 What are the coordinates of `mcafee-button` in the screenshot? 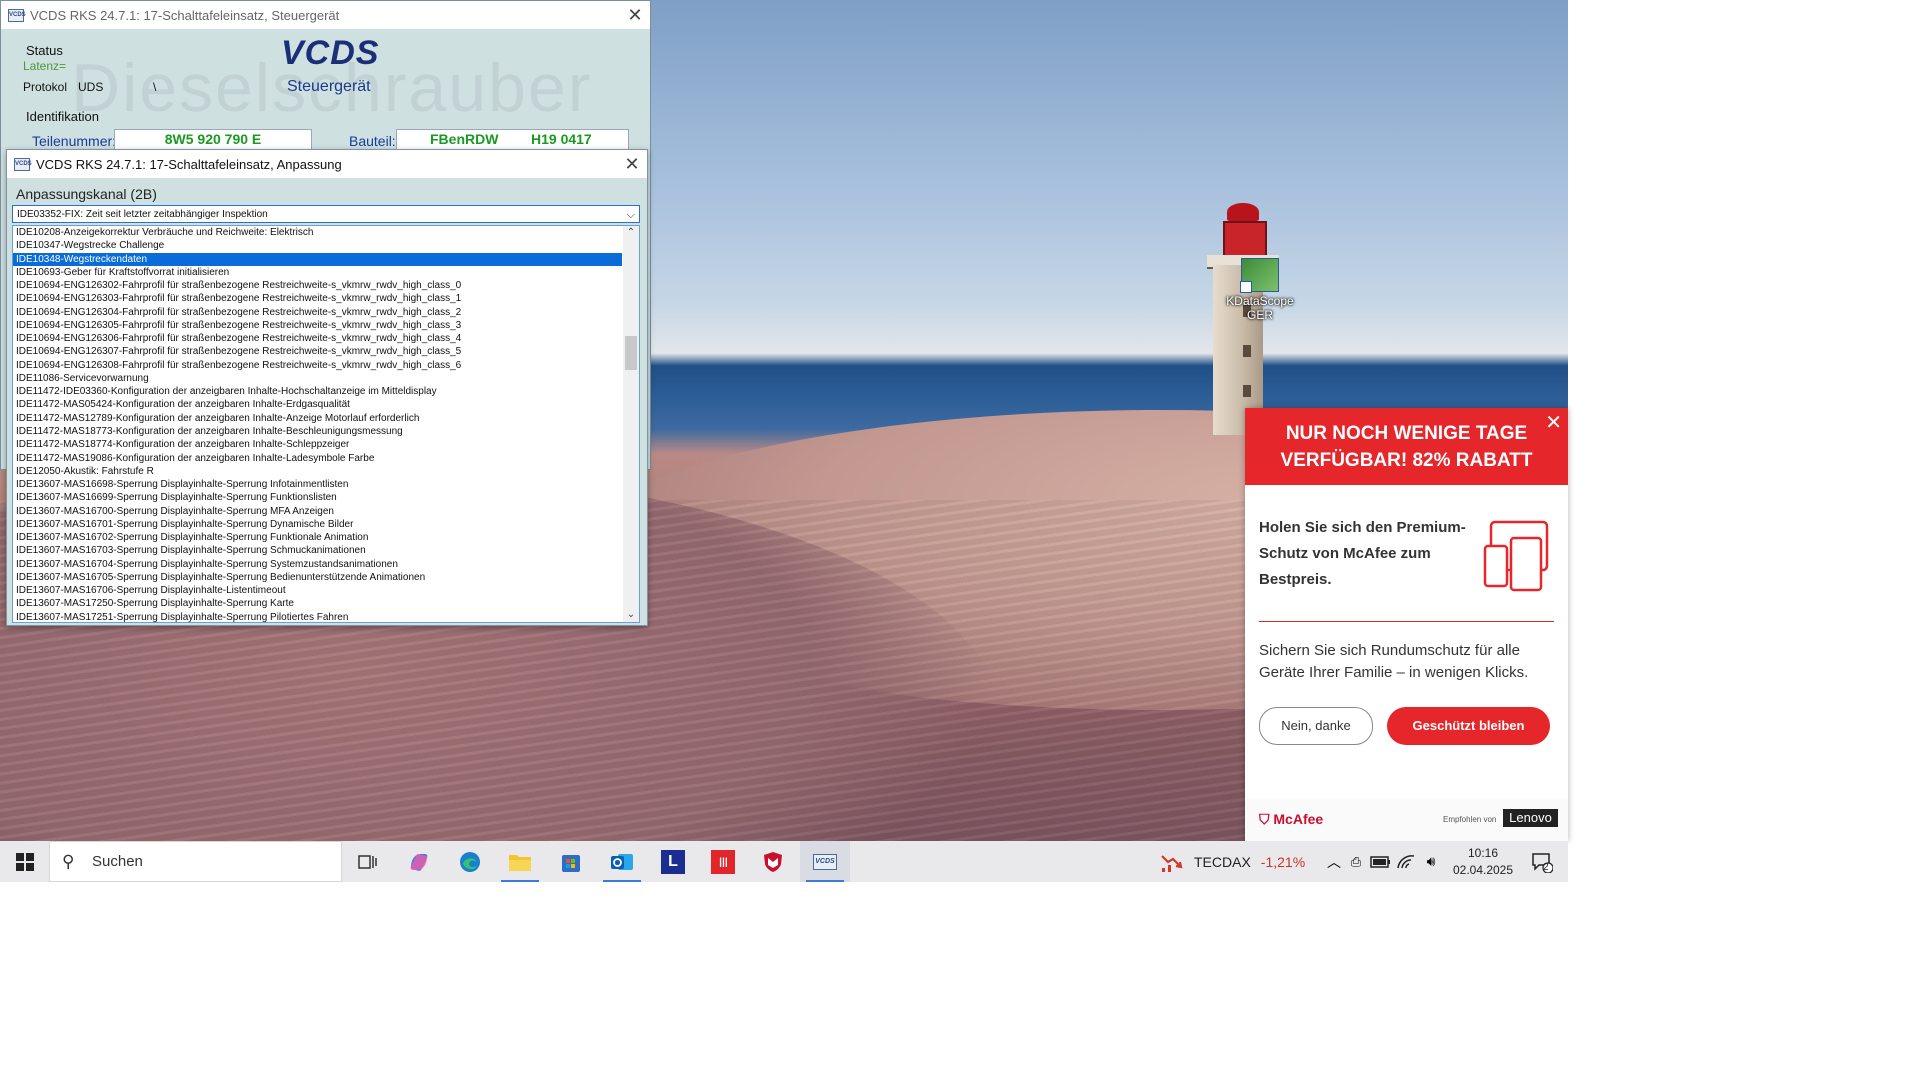 It's located at (773, 861).